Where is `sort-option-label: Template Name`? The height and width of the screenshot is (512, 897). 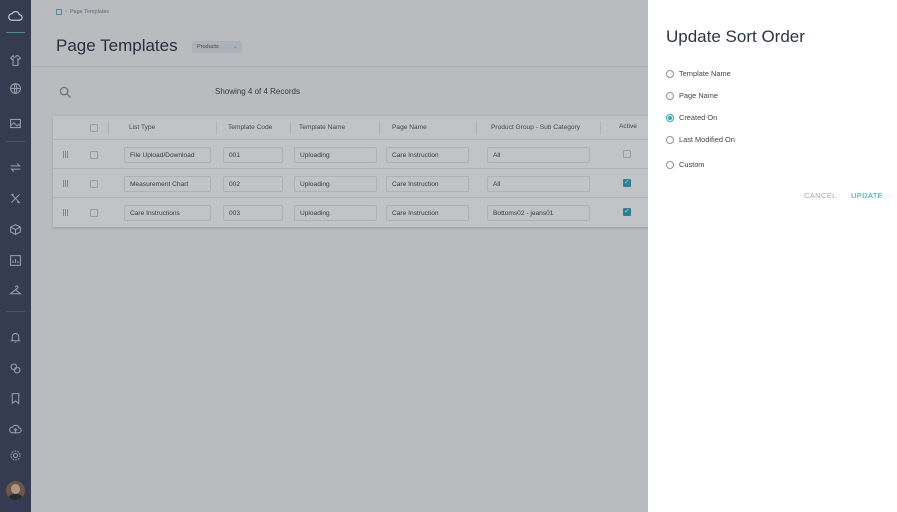
sort-option-label: Template Name is located at coordinates (705, 73).